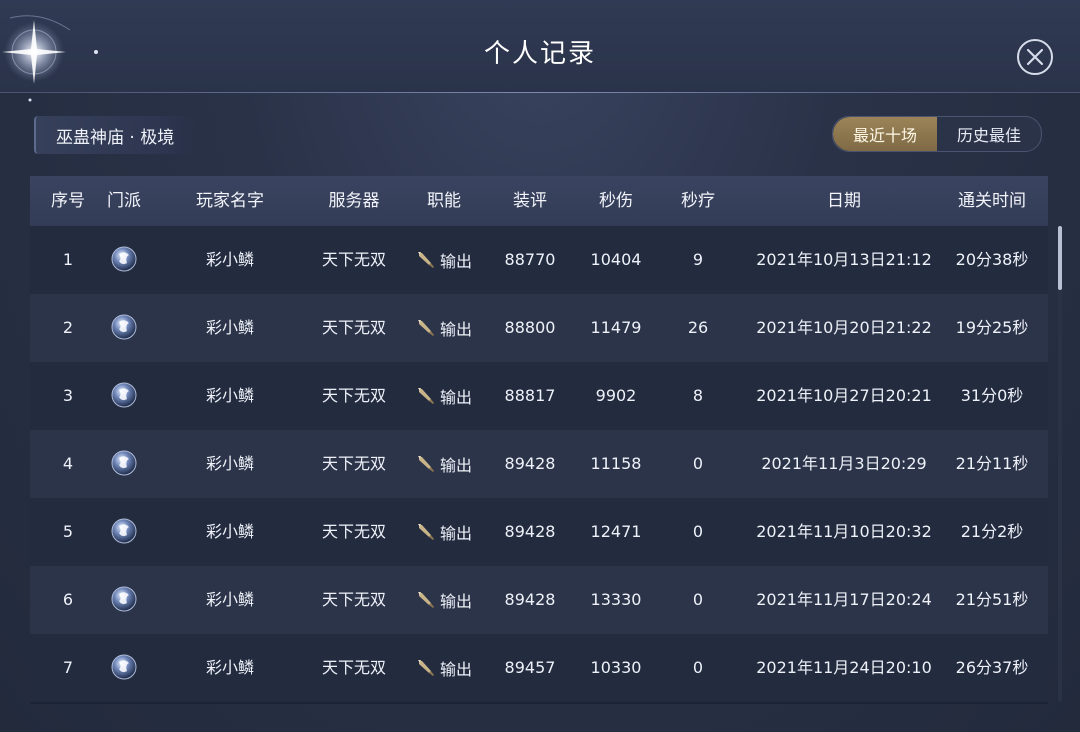 Image resolution: width=1080 pixels, height=732 pixels. I want to click on table-scrollbar, so click(1060, 464).